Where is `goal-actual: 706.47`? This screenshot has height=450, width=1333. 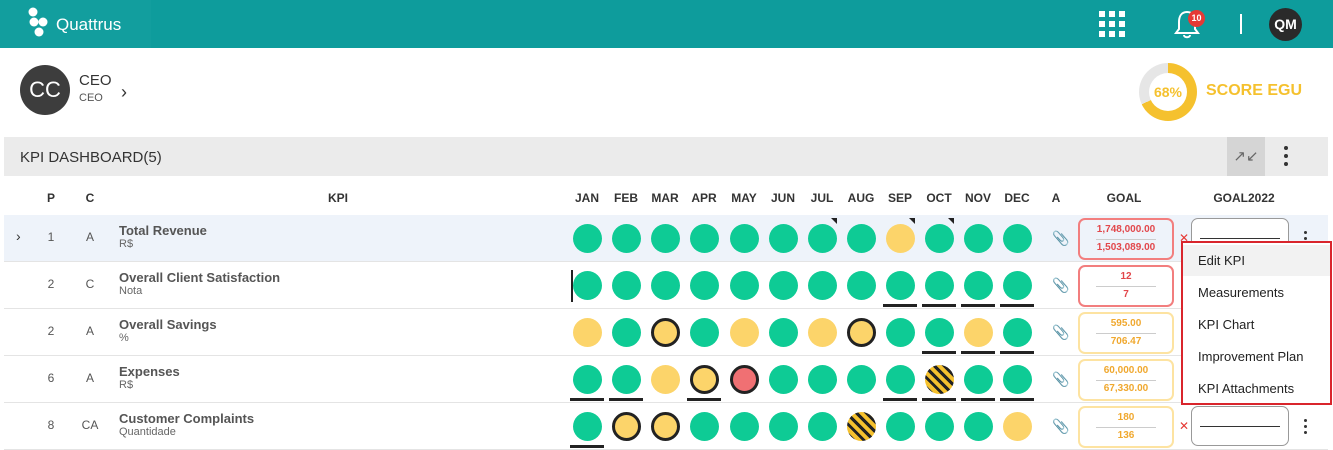
goal-actual: 706.47 is located at coordinates (1126, 341).